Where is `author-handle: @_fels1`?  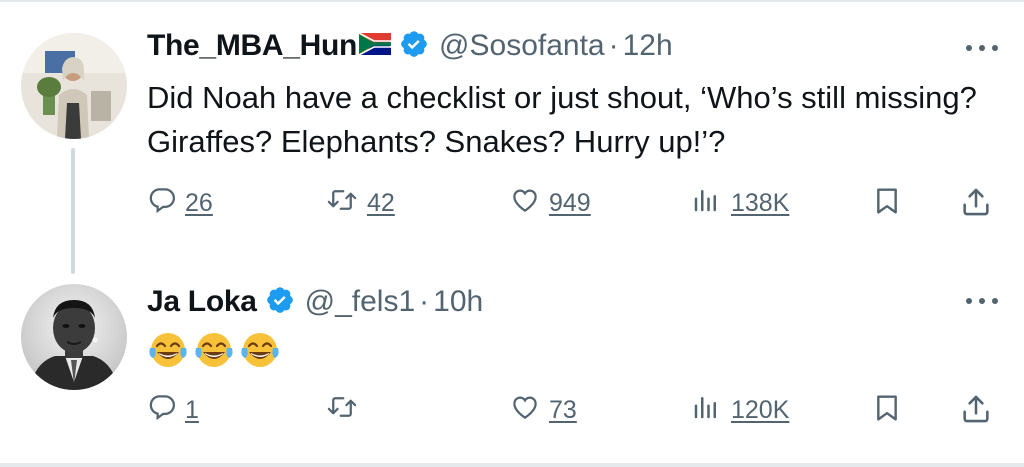
author-handle: @_fels1 is located at coordinates (360, 302).